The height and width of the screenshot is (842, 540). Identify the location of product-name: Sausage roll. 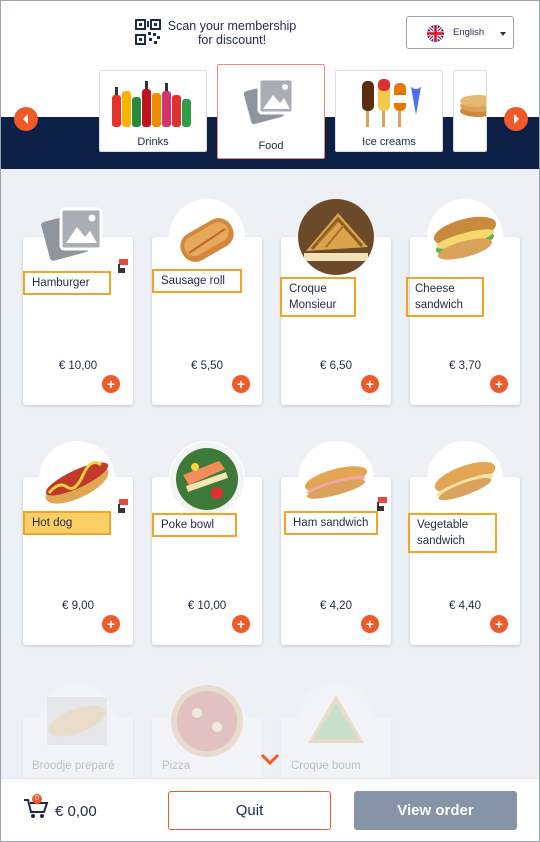
(197, 281).